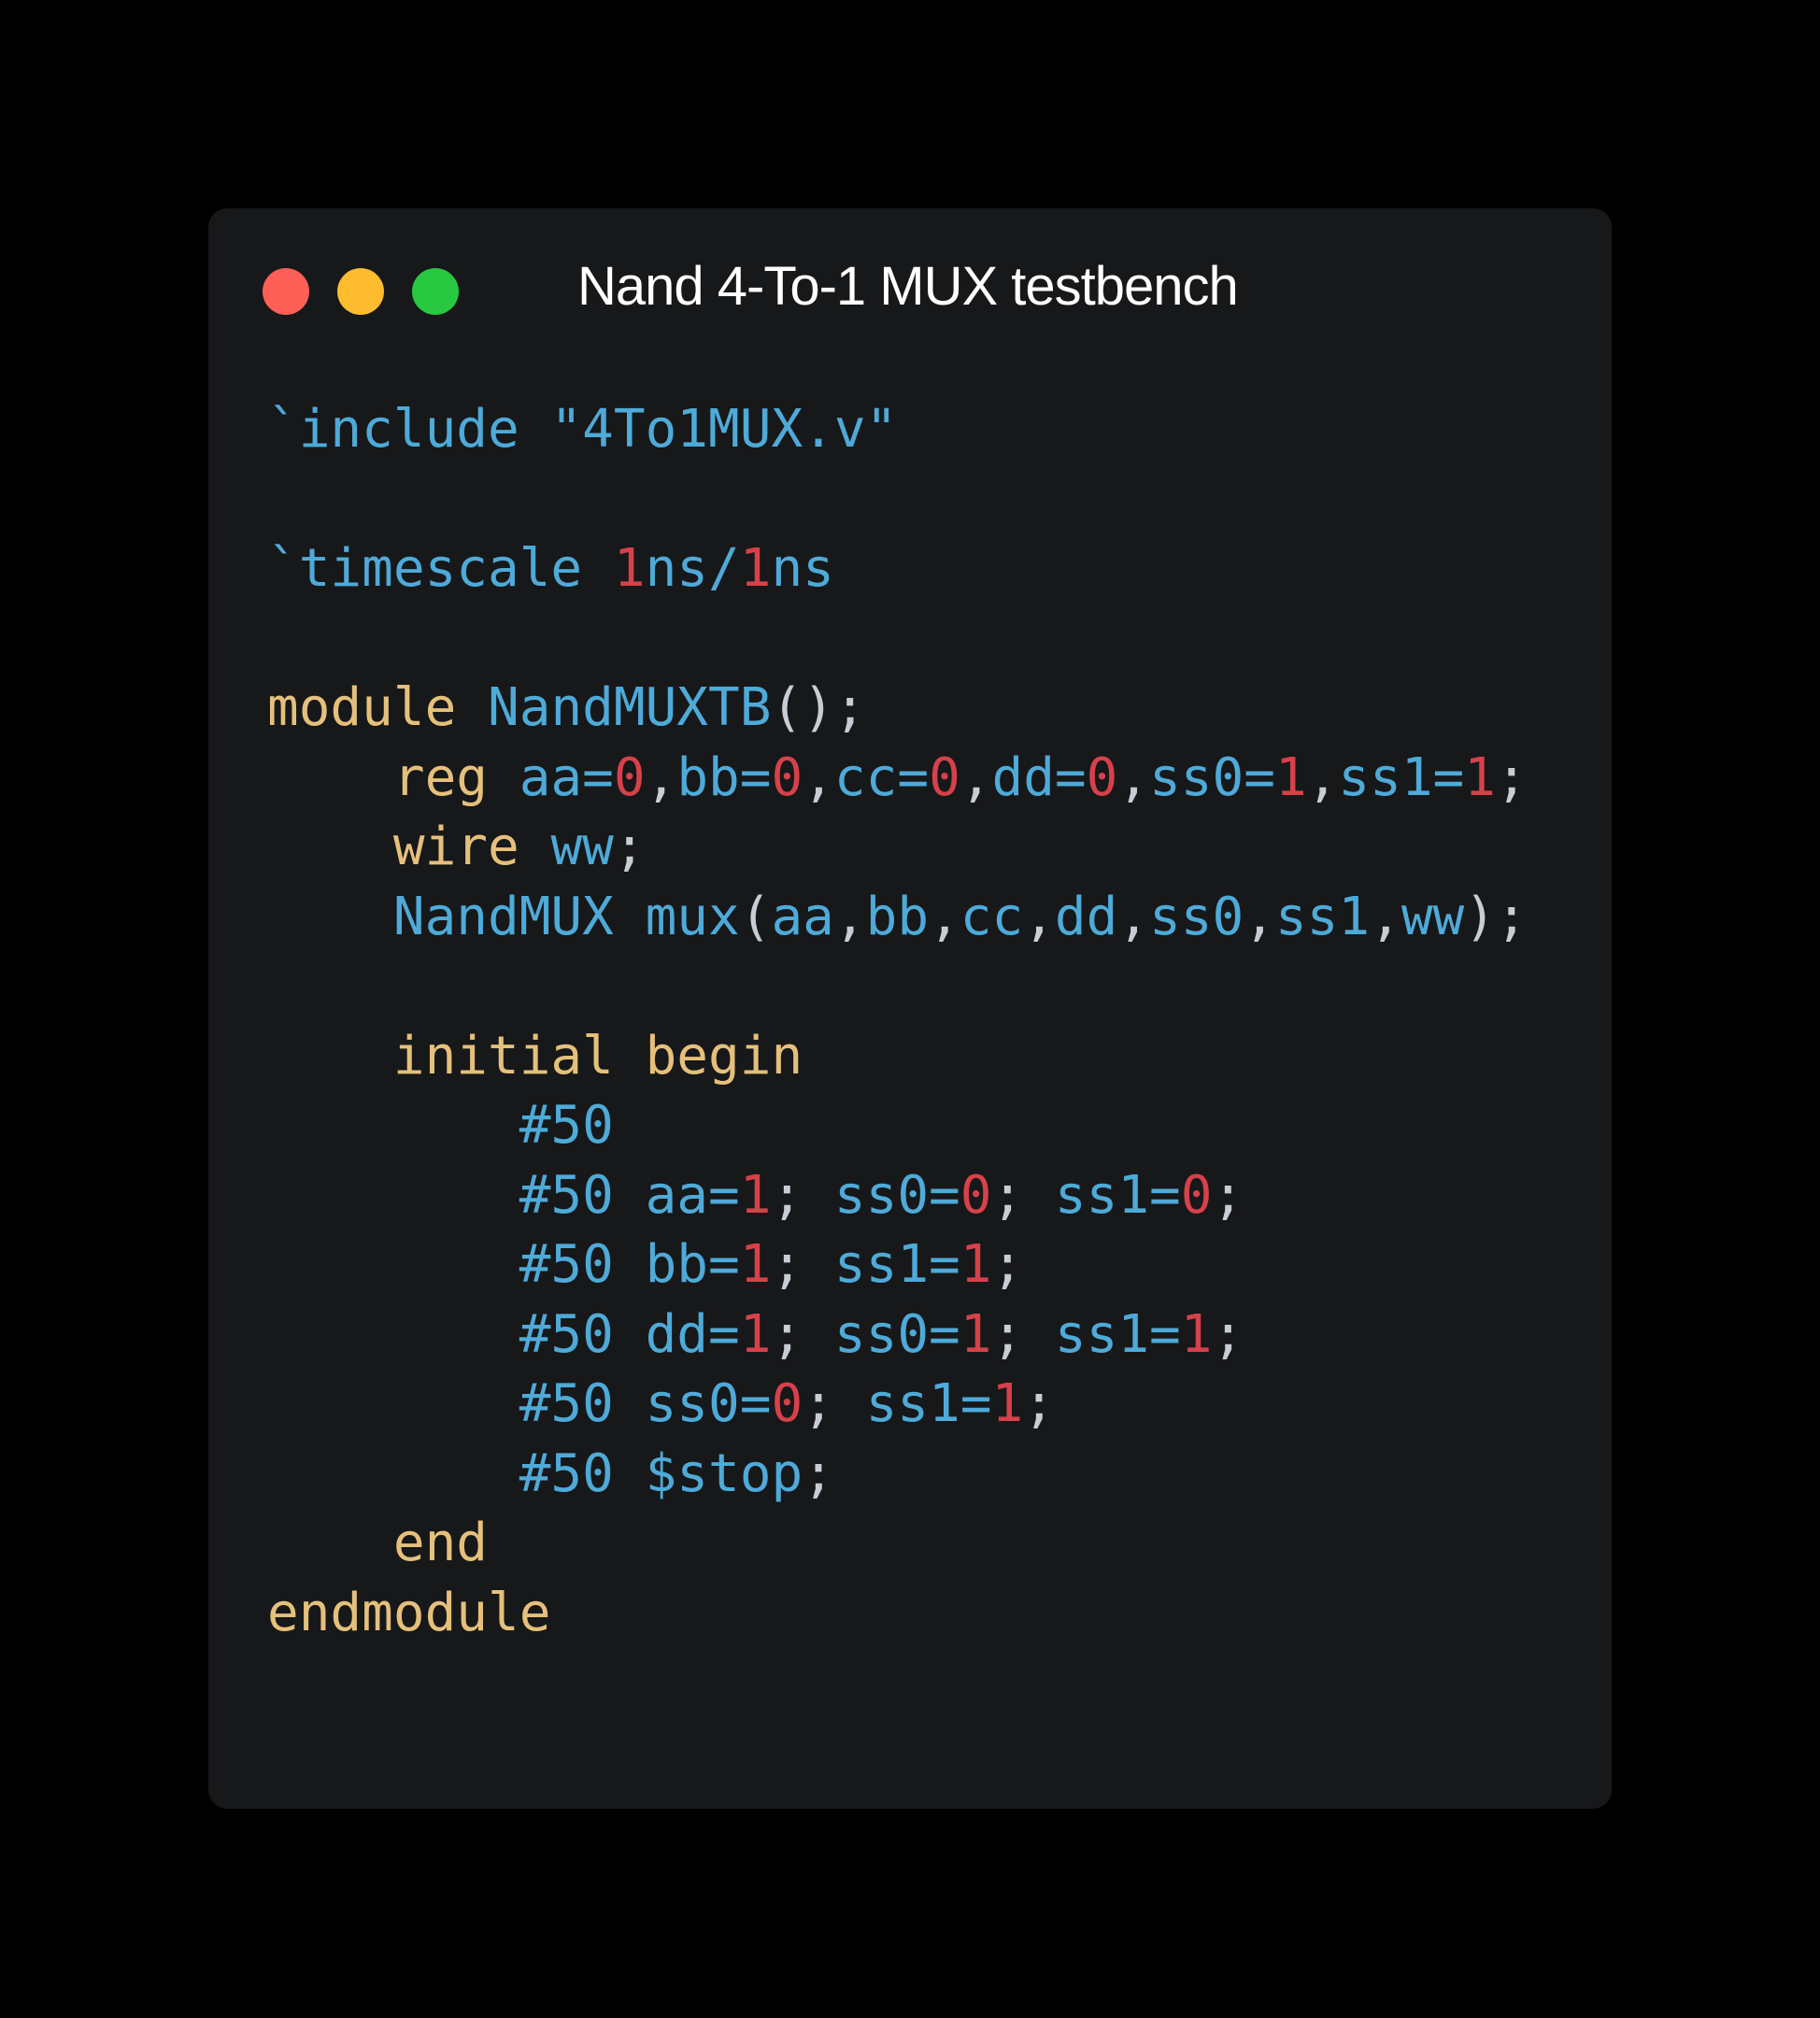 This screenshot has height=2018, width=1820. I want to click on title-bar: Nand 4-To-1 MUX testbench, so click(910, 283).